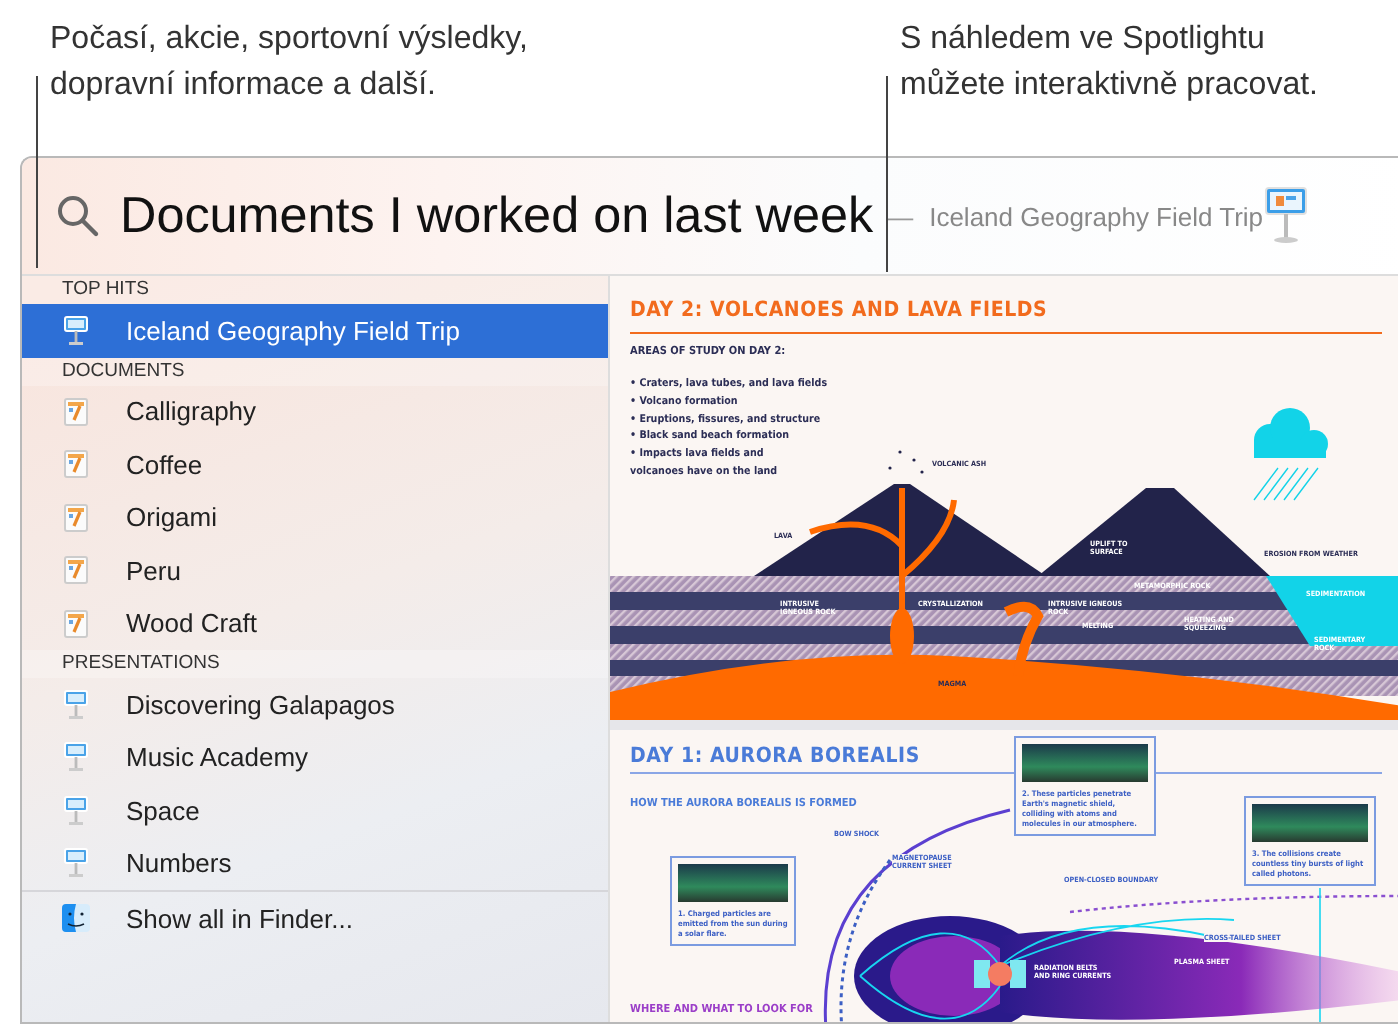 Image resolution: width=1398 pixels, height=1024 pixels. What do you see at coordinates (315, 411) in the screenshot?
I see `result-item: Calligraphy` at bounding box center [315, 411].